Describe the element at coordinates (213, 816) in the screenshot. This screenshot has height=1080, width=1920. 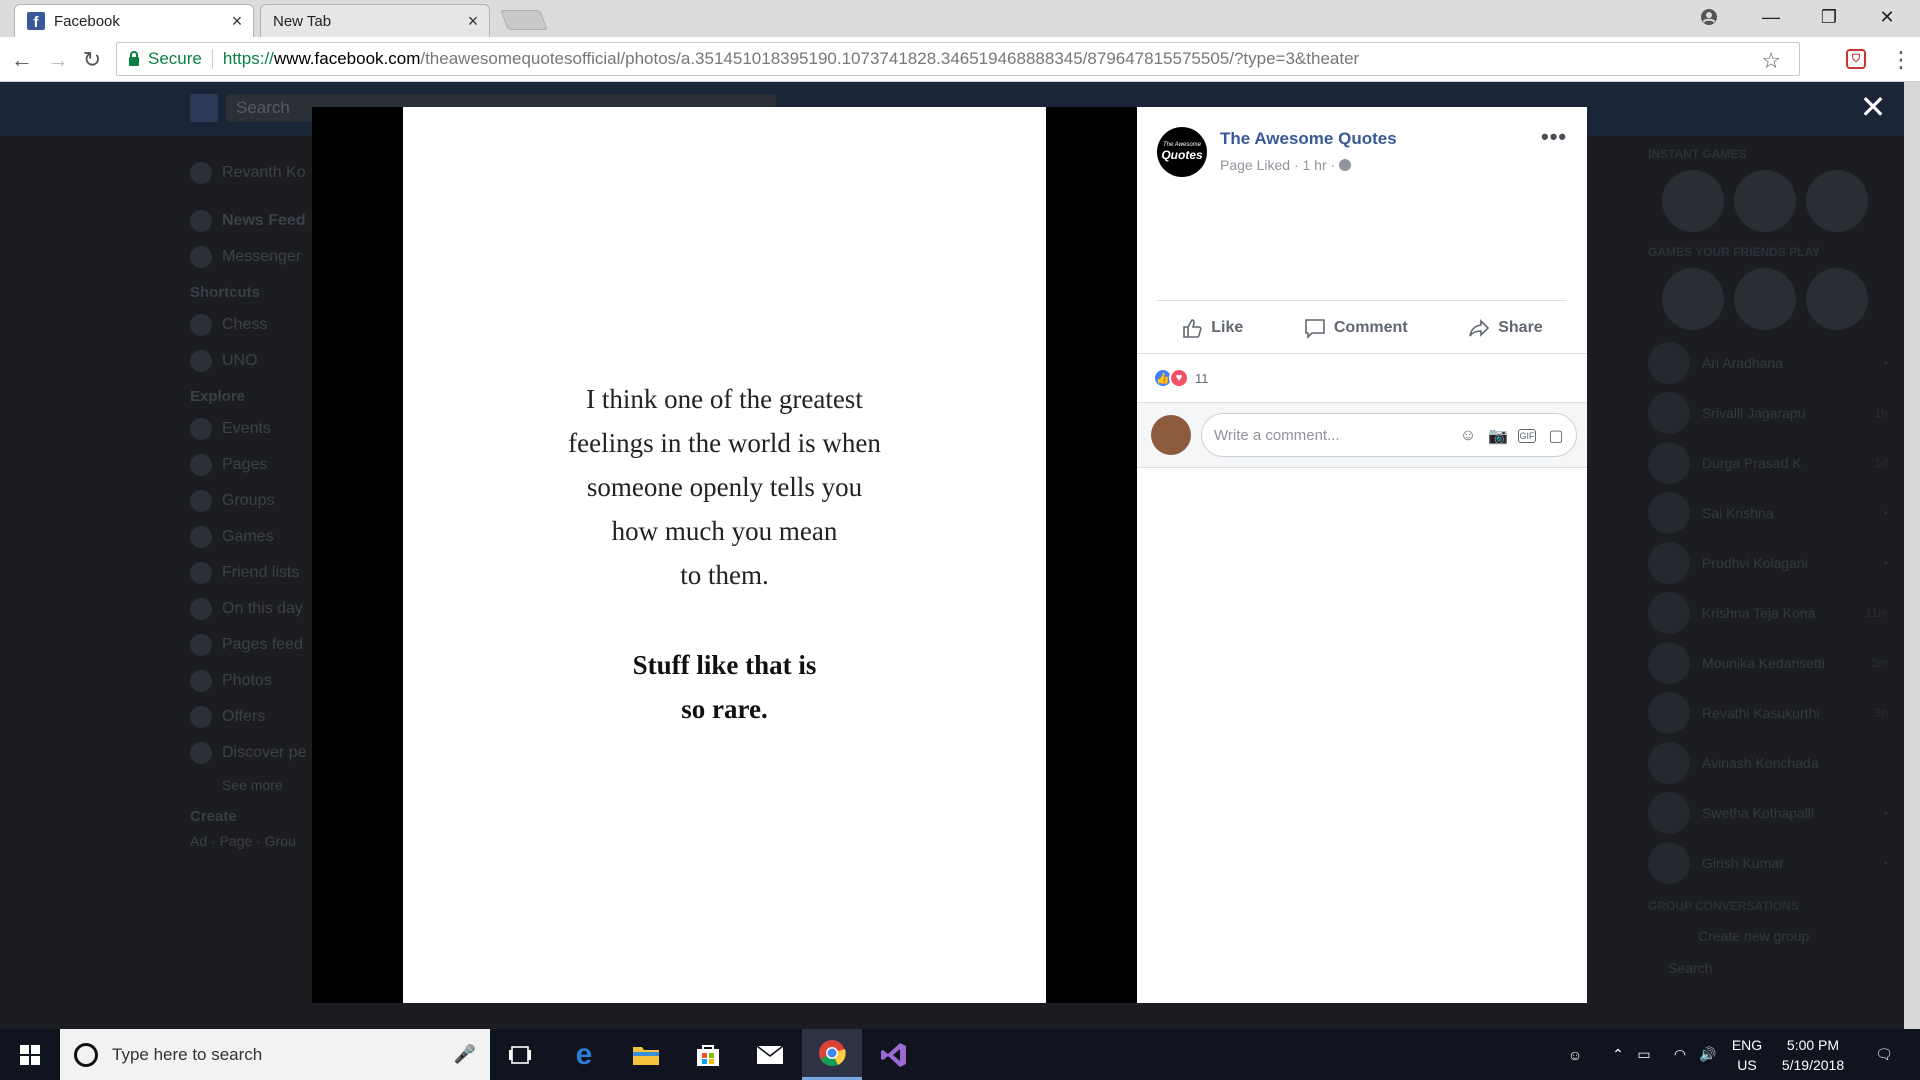
I see `left-nav-header: Create` at that location.